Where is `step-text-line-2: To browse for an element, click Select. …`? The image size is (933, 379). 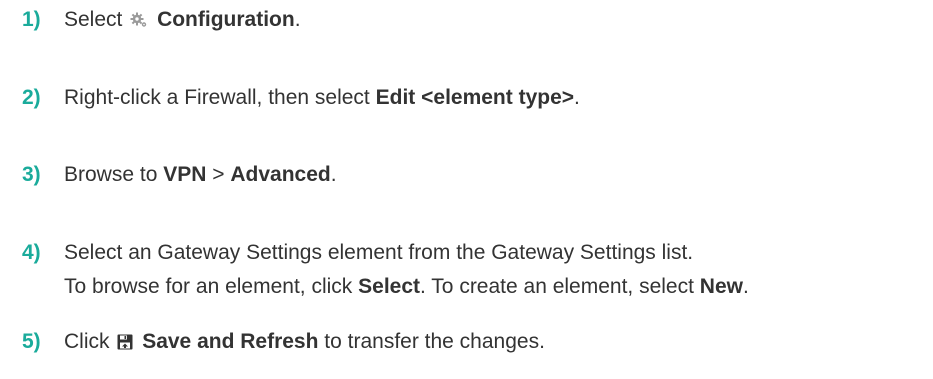
step-text-line-2: To browse for an element, click Select. … is located at coordinates (498, 287).